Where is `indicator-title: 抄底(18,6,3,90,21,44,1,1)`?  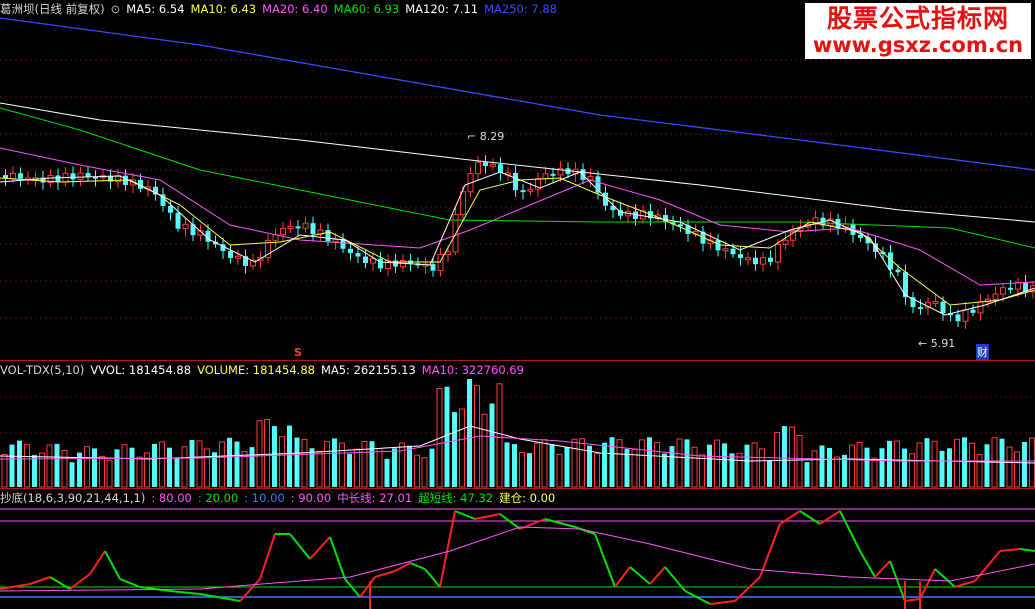
indicator-title: 抄底(18,6,3,90,21,44,1,1) is located at coordinates (72, 498).